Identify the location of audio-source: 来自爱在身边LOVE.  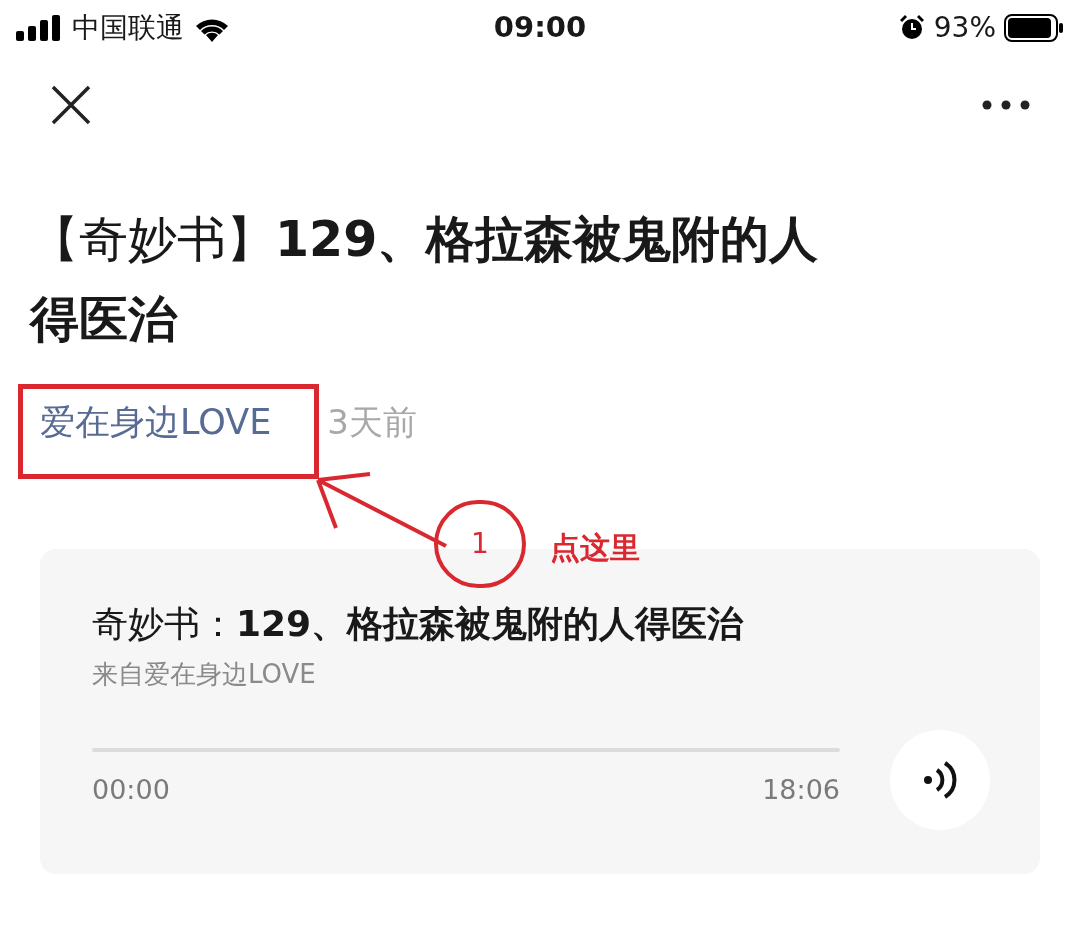
(204, 674).